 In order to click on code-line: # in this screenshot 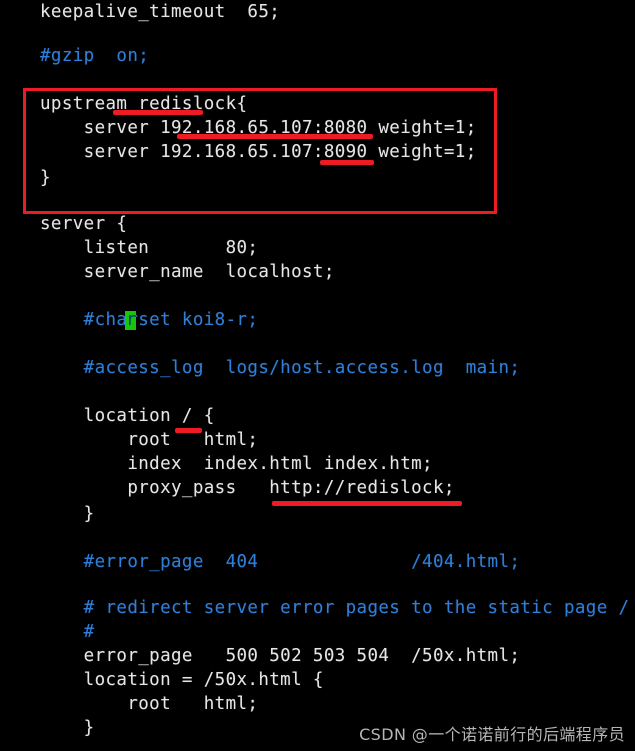, I will do `click(67, 632)`.